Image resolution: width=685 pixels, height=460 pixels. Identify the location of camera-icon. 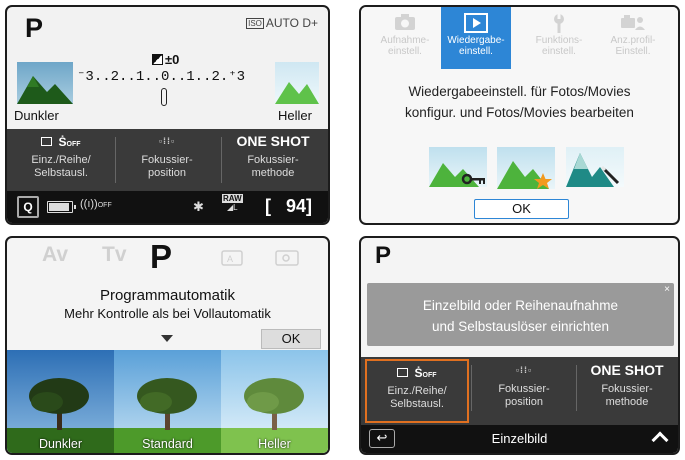
(405, 21).